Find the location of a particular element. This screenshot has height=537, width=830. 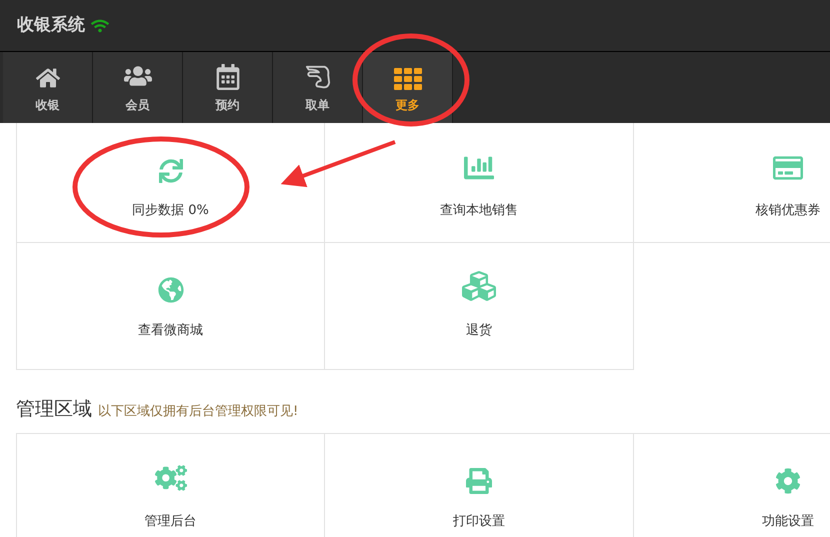

tool-label: 查看微商城 is located at coordinates (170, 331).